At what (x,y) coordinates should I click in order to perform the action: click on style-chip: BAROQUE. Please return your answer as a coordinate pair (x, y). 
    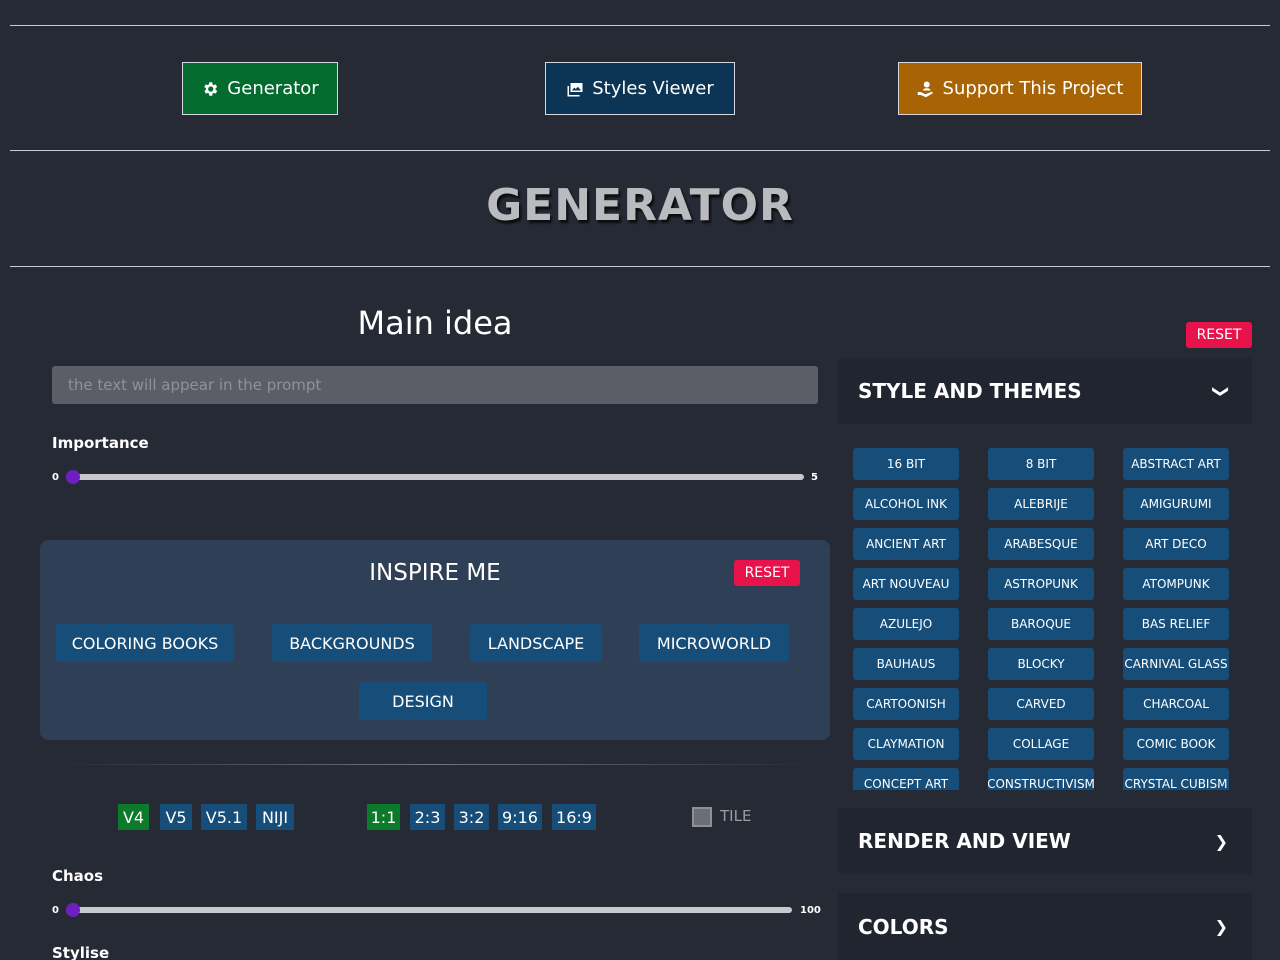
    Looking at the image, I should click on (1041, 624).